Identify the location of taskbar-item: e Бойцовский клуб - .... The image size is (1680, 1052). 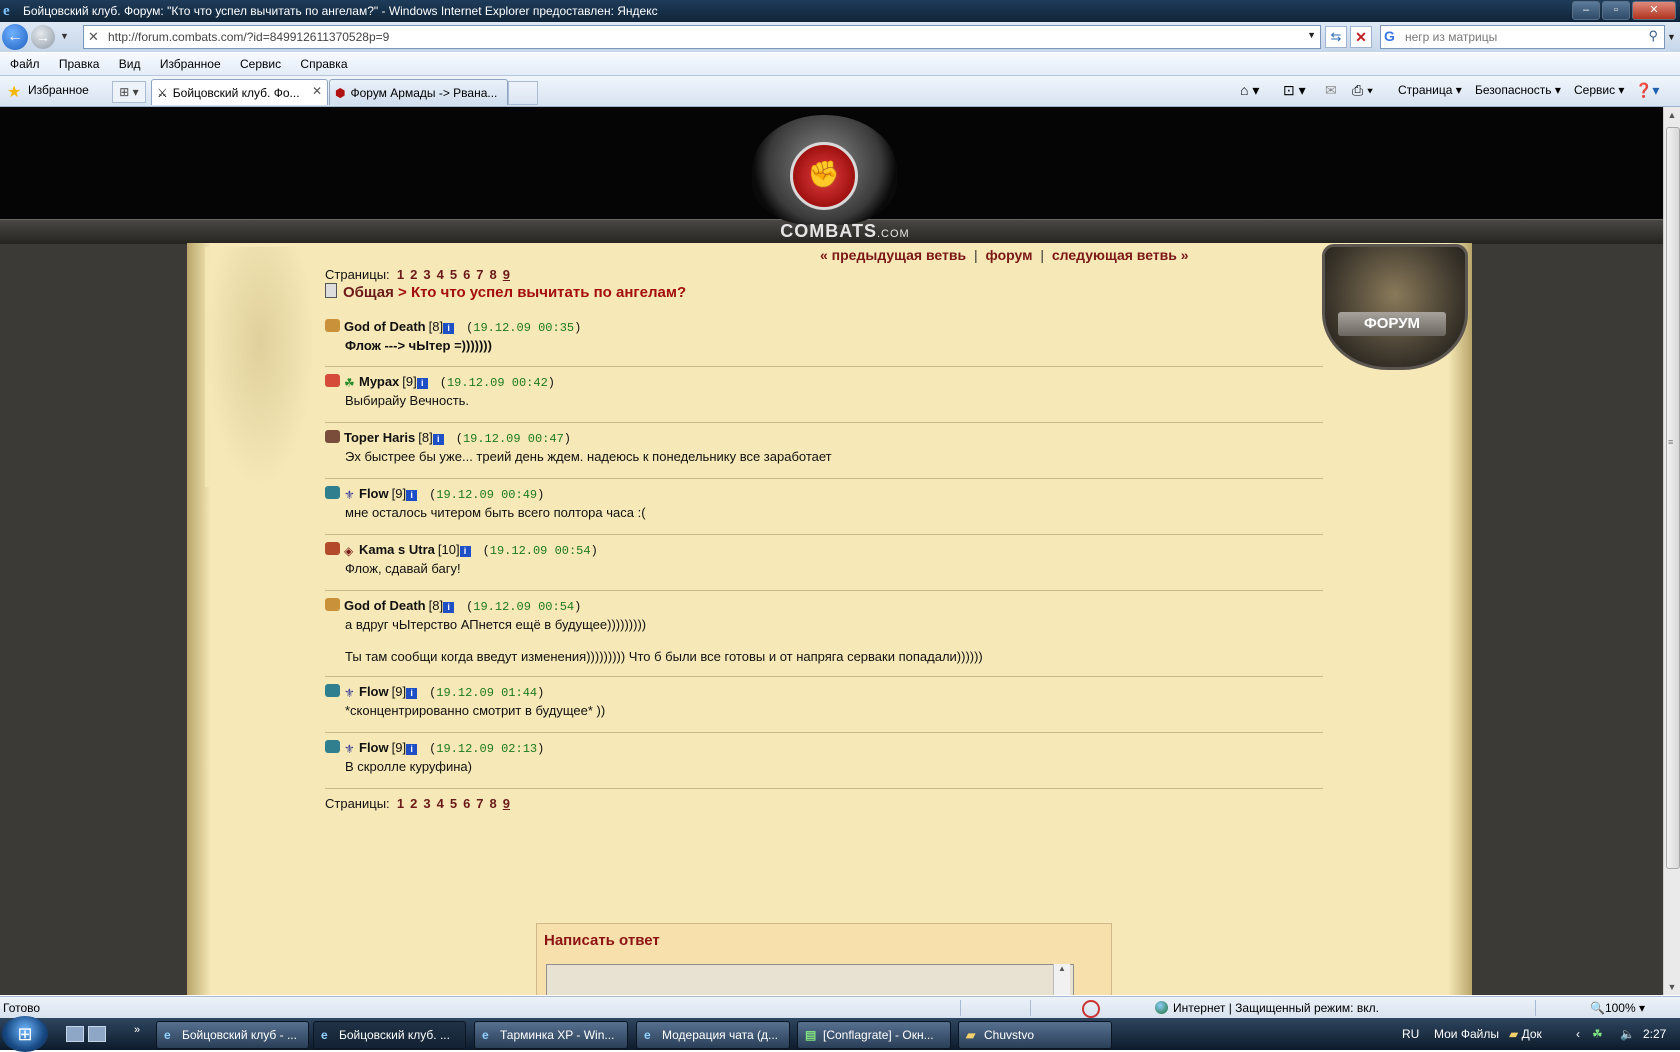
(232, 1035).